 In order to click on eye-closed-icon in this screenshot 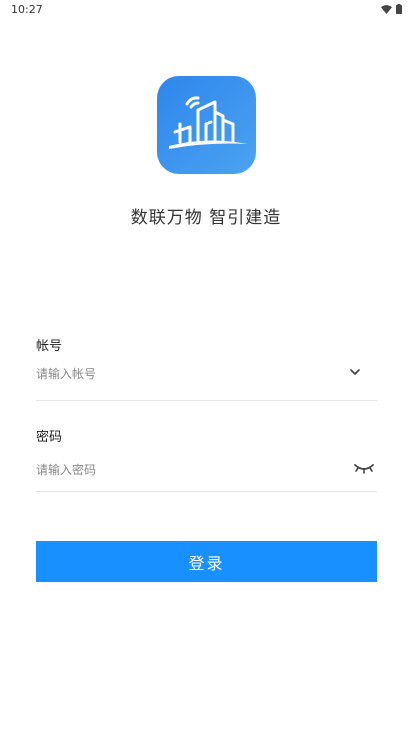, I will do `click(364, 468)`.